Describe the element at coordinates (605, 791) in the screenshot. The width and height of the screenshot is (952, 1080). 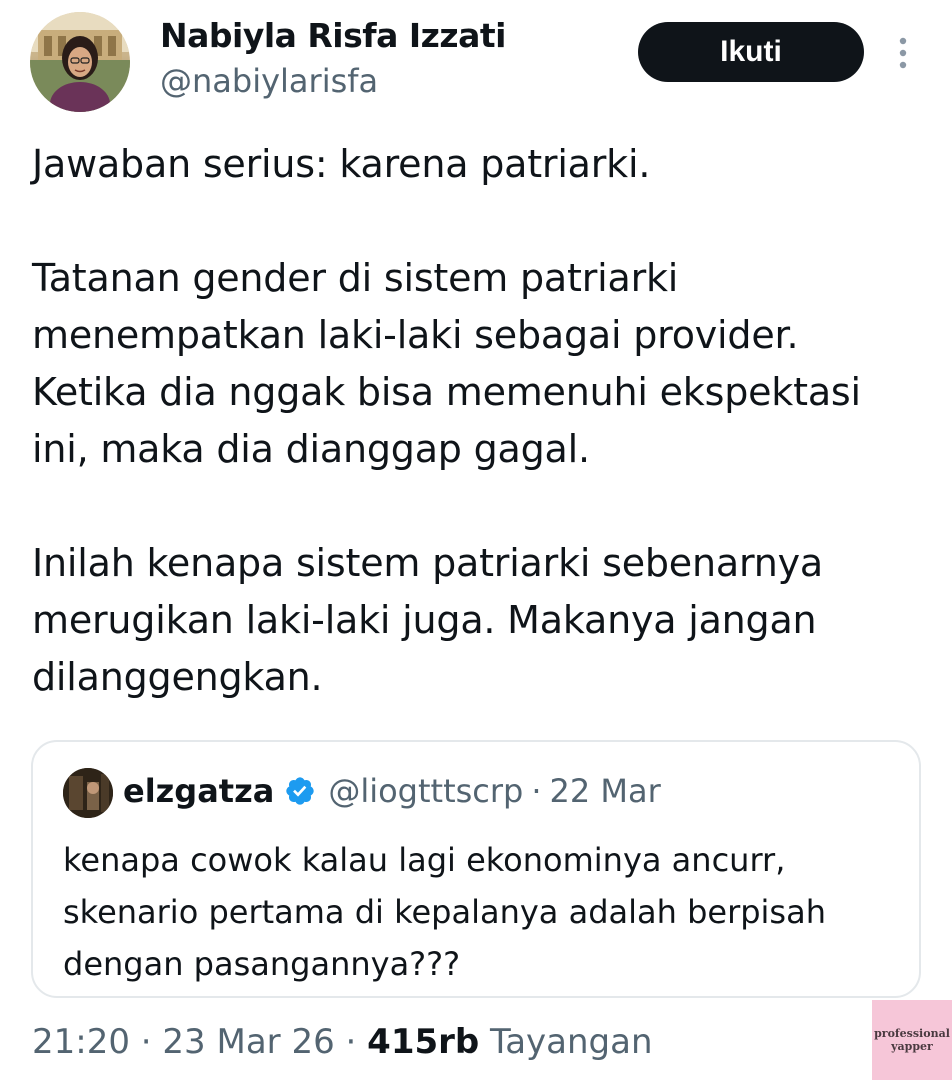
I see `quoted-tweet-date: 22 Mar` at that location.